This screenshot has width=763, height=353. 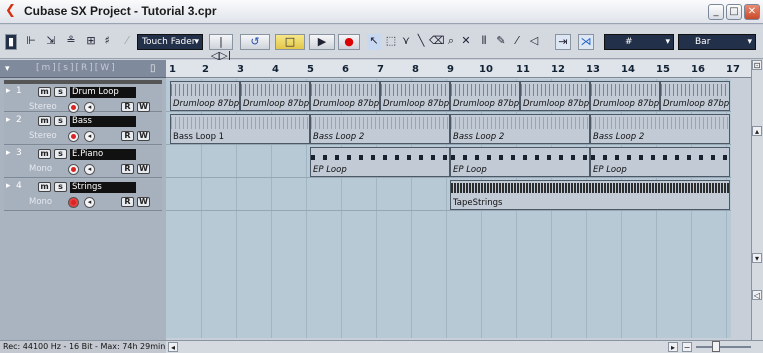 I want to click on glue-tool-icon: ╲, so click(x=421, y=42).